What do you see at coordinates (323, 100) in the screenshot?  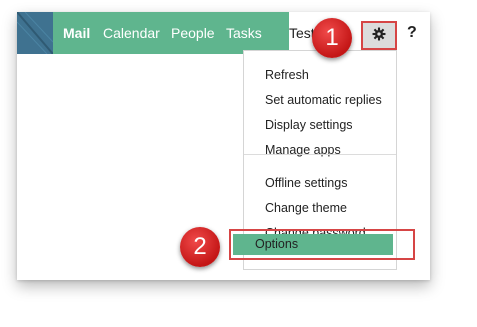 I see `menu-item-automatic-replies: Set automatic replies` at bounding box center [323, 100].